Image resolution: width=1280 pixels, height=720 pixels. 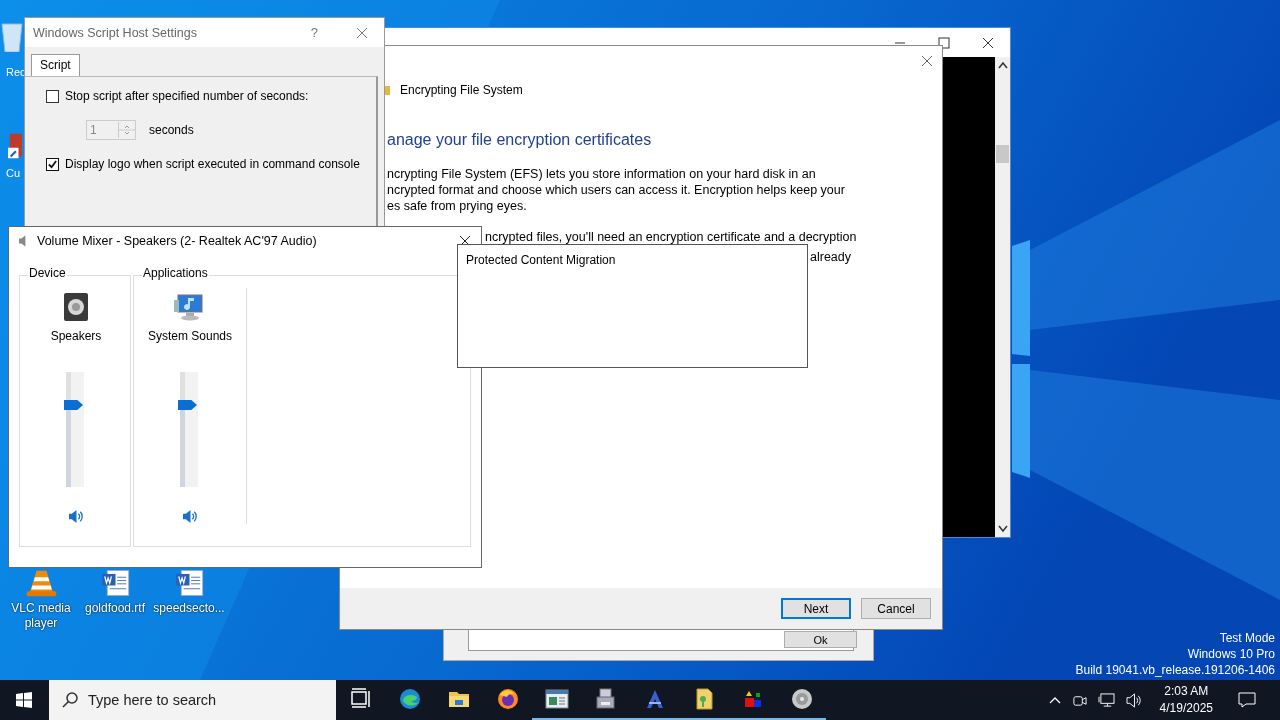 I want to click on clock-time: 2:03 AM, so click(x=1186, y=691).